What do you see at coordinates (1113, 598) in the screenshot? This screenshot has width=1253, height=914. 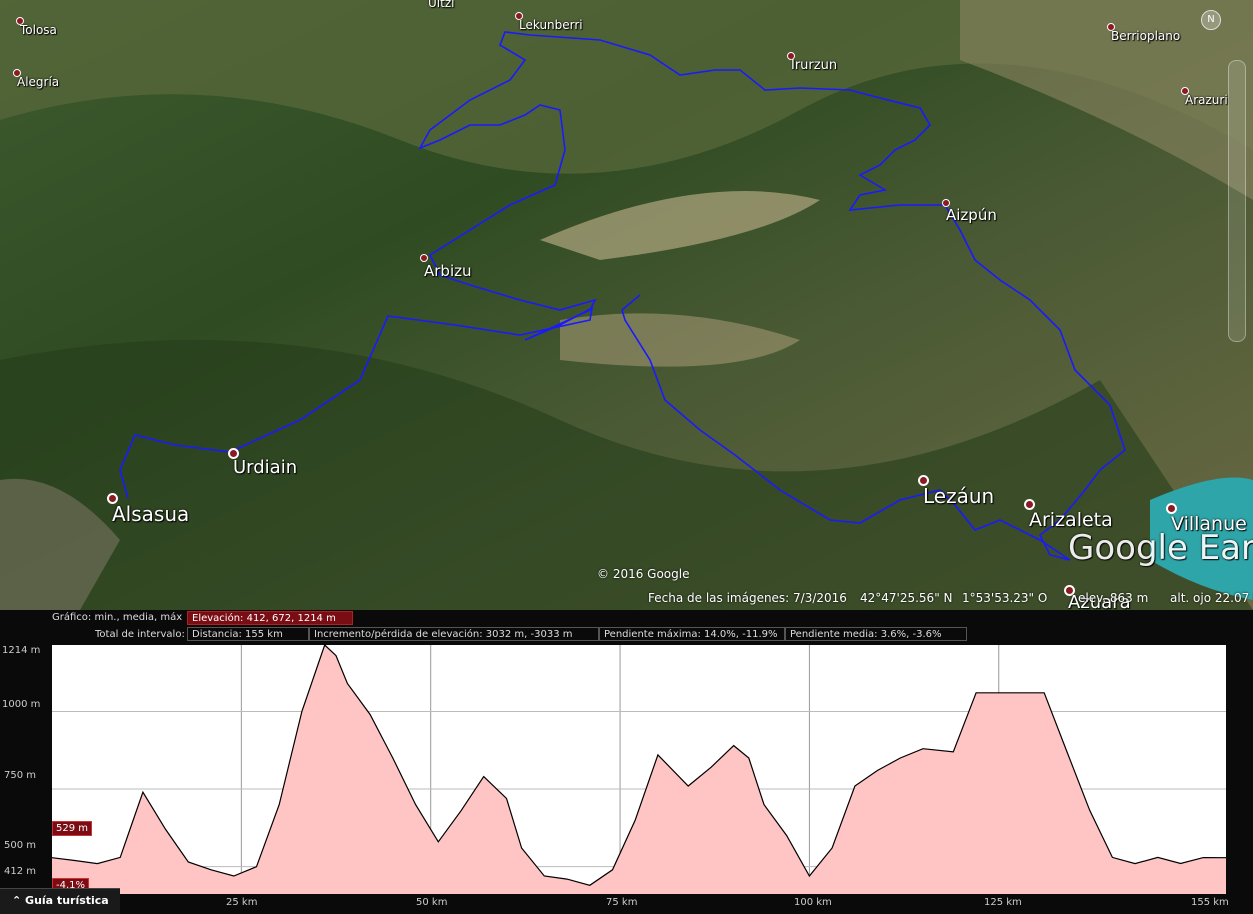 I see `elevation-readout: elev. 863 m` at bounding box center [1113, 598].